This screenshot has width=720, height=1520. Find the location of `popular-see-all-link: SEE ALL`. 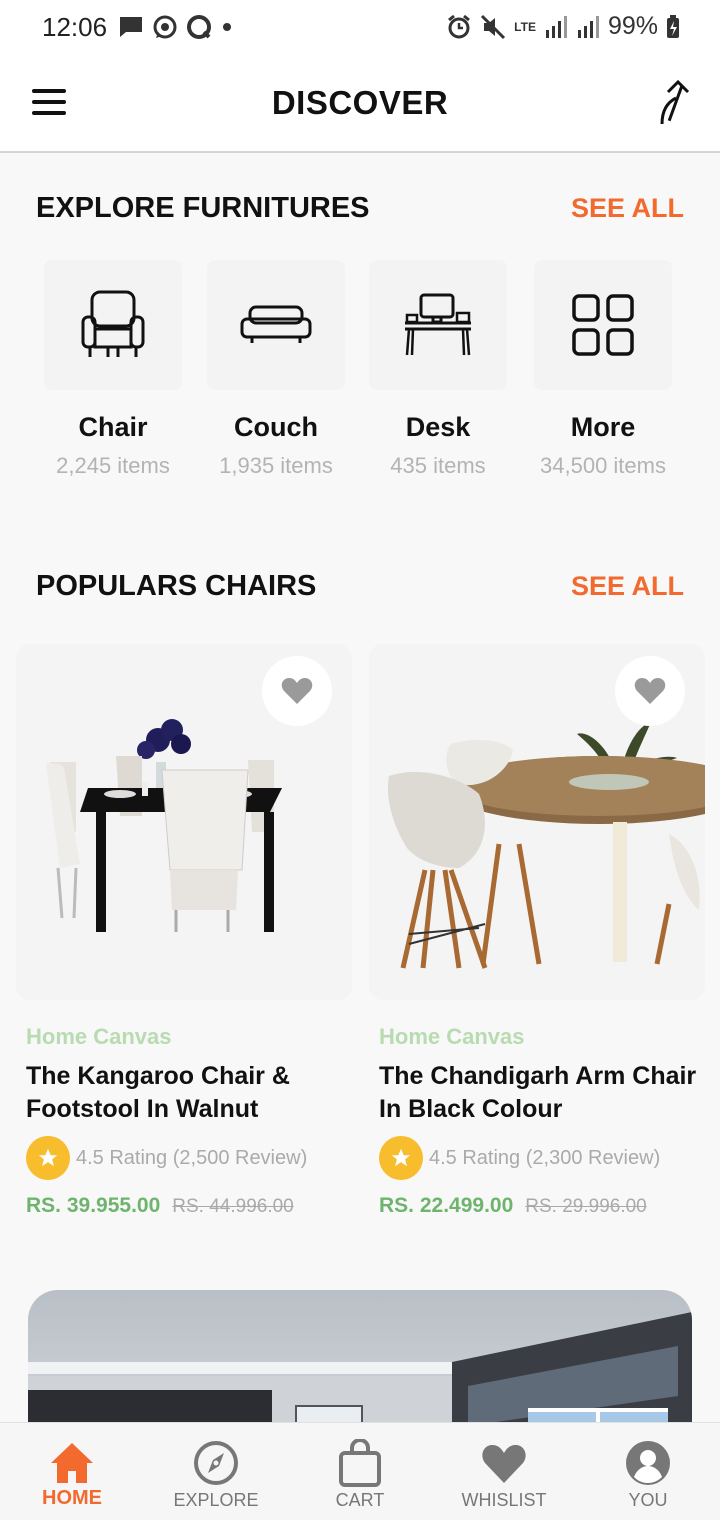

popular-see-all-link: SEE ALL is located at coordinates (627, 586).